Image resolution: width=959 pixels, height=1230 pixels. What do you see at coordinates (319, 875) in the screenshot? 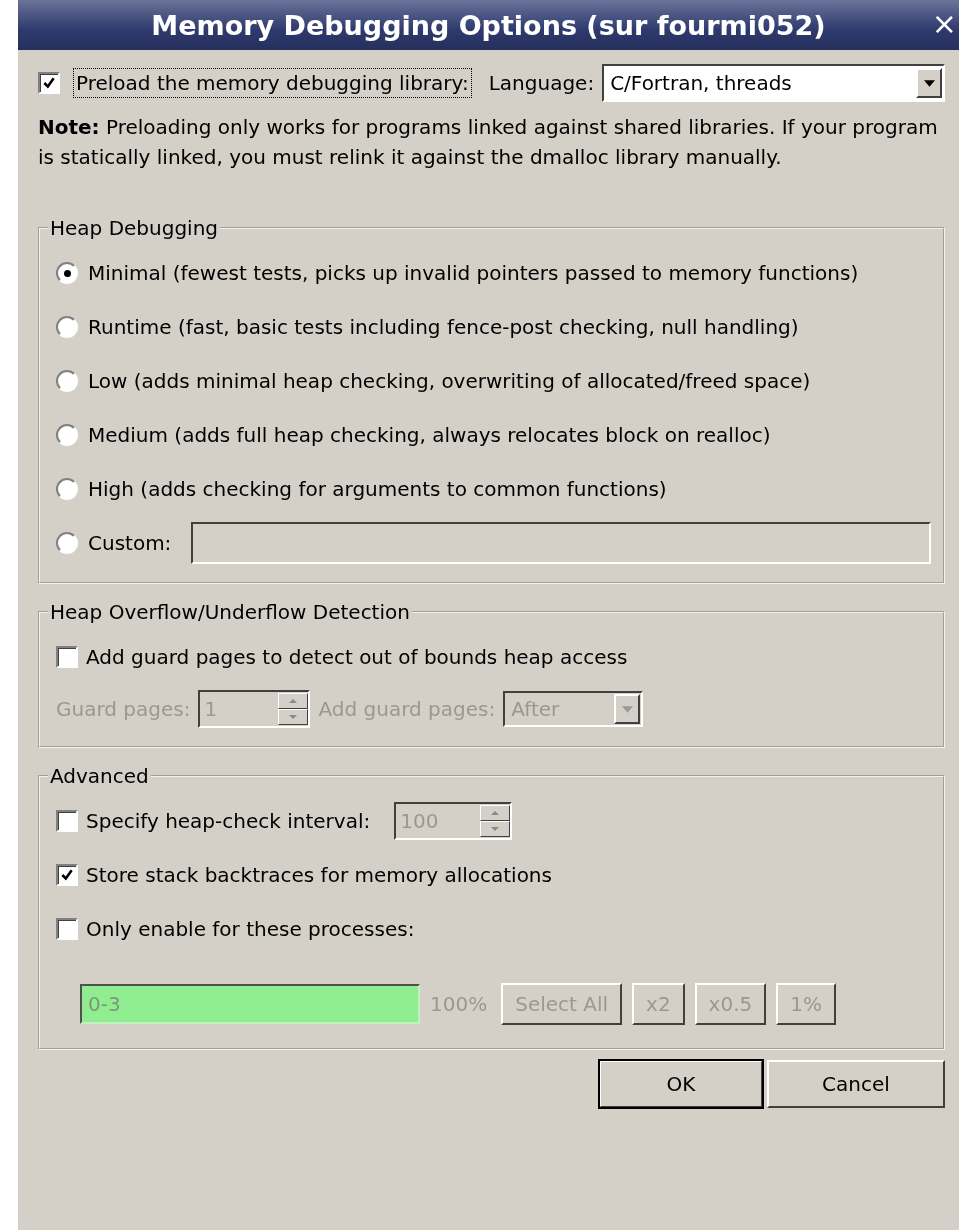
I see `option-label: Store stack backtraces for memory allocations` at bounding box center [319, 875].